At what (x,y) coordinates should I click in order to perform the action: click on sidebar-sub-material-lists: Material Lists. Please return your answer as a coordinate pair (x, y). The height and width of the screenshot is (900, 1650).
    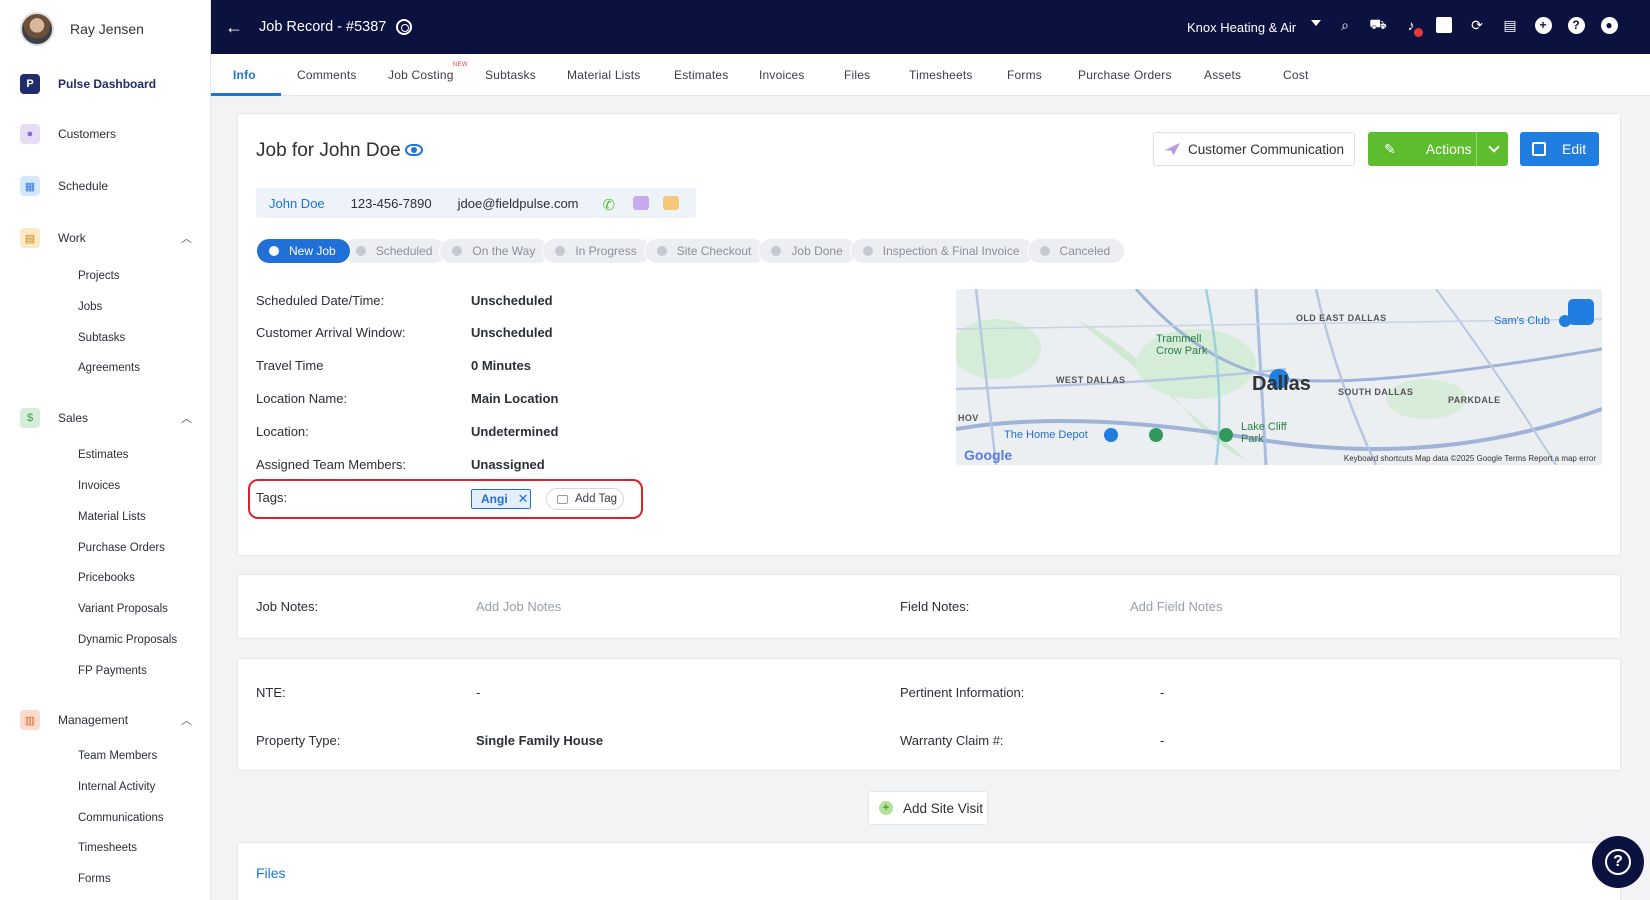
    Looking at the image, I should click on (112, 517).